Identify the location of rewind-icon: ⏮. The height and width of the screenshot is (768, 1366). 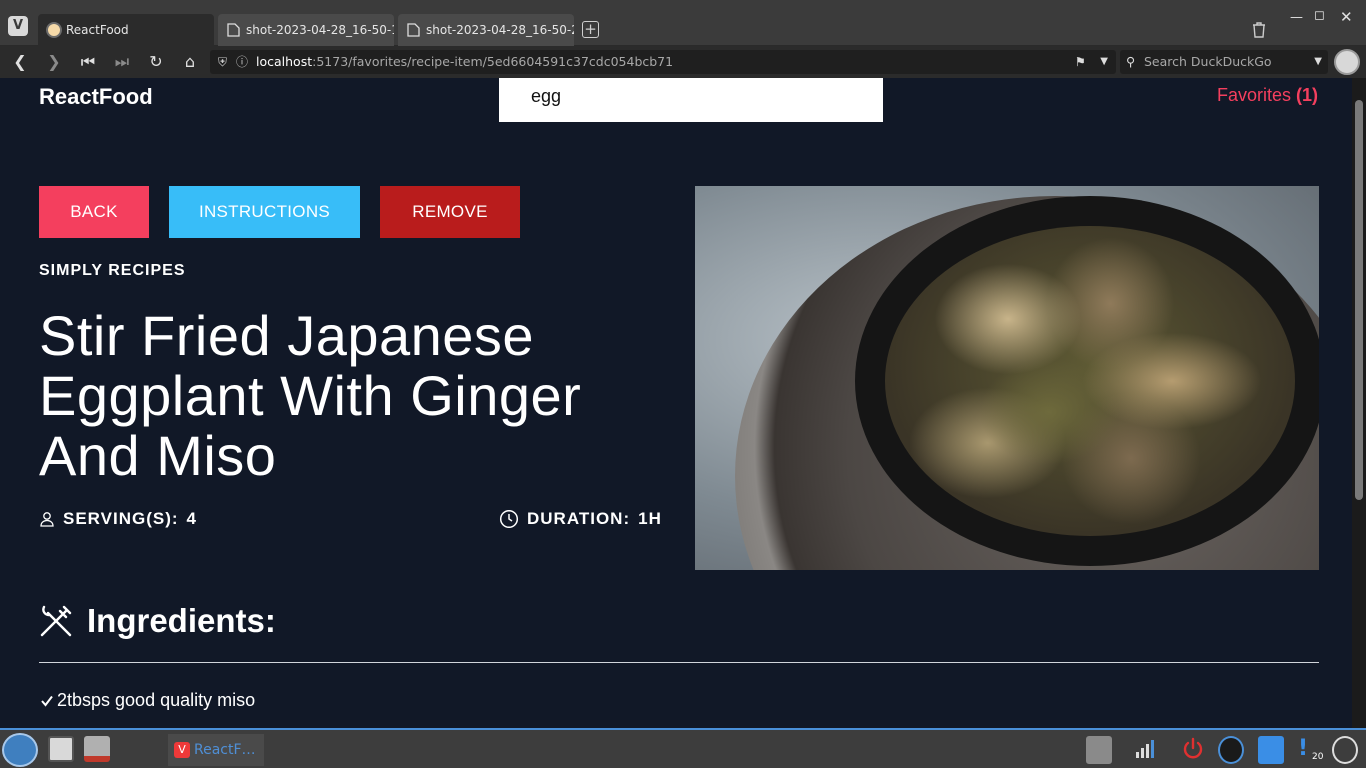
(88, 62).